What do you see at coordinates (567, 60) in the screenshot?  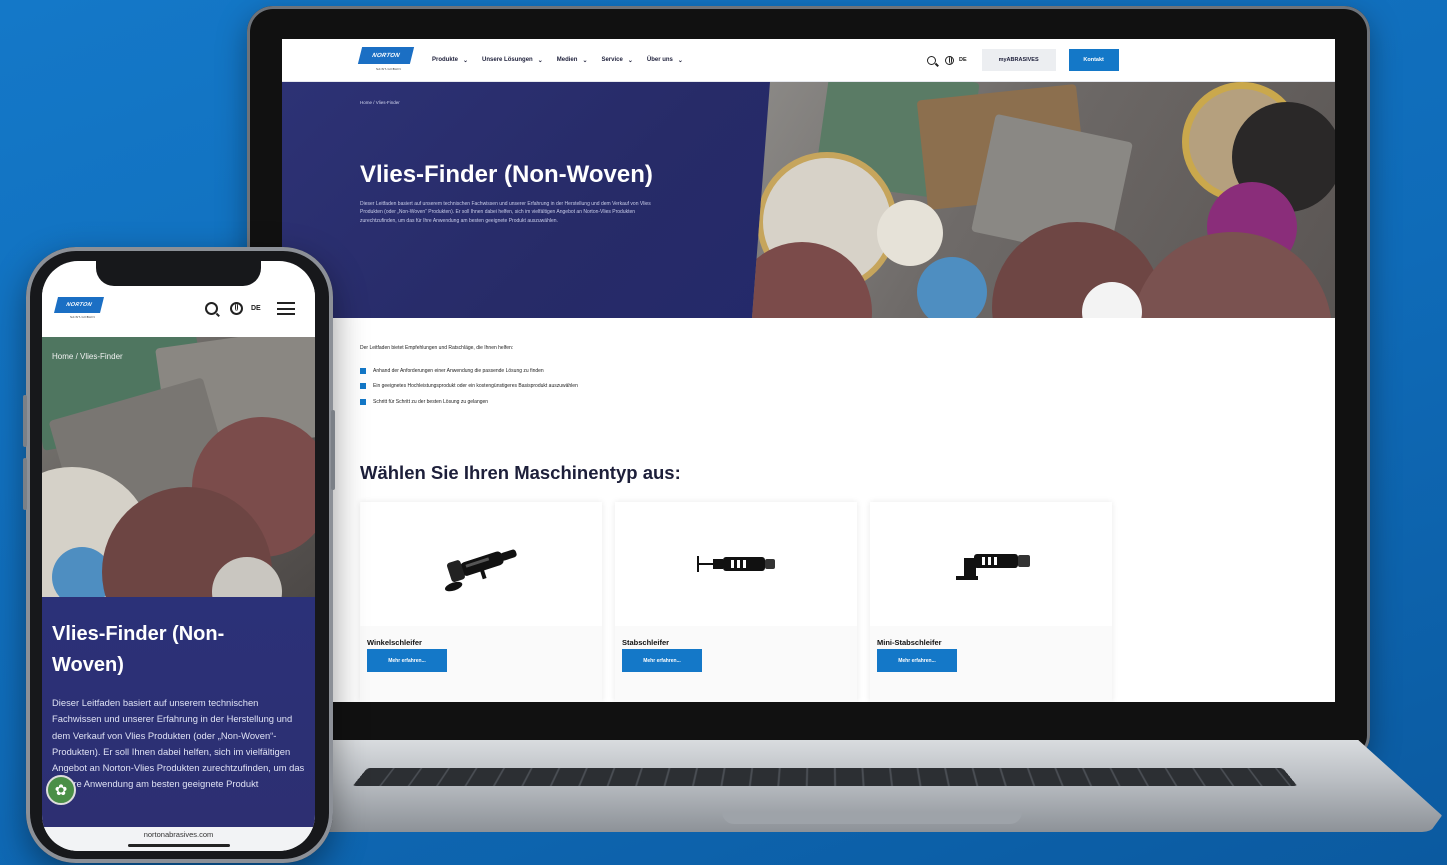 I see `nav-label: Medien` at bounding box center [567, 60].